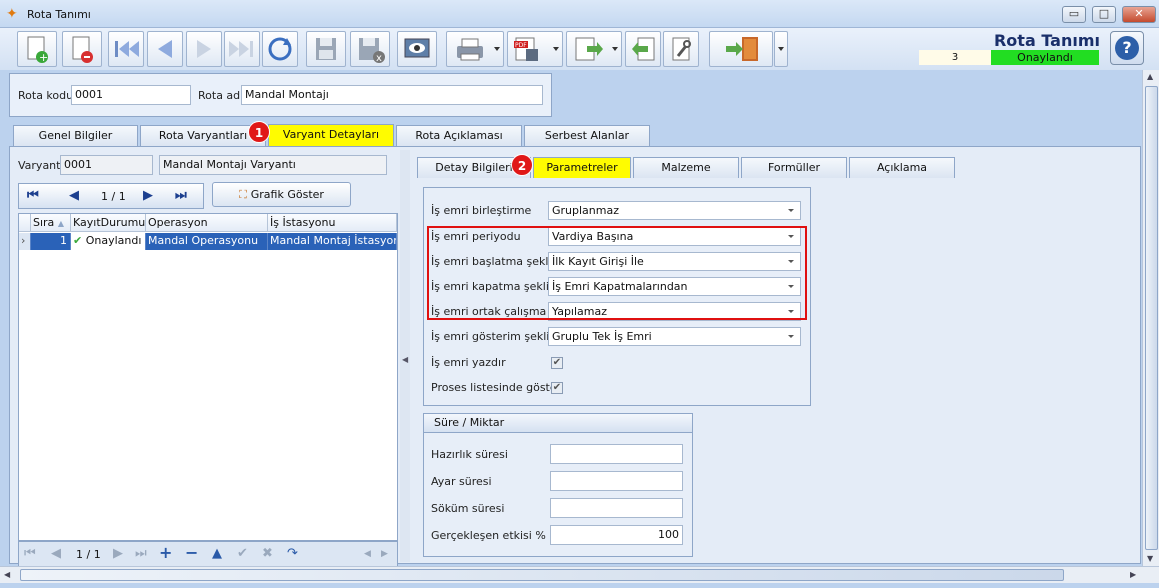 The image size is (1159, 588). I want to click on exit-button, so click(741, 49).